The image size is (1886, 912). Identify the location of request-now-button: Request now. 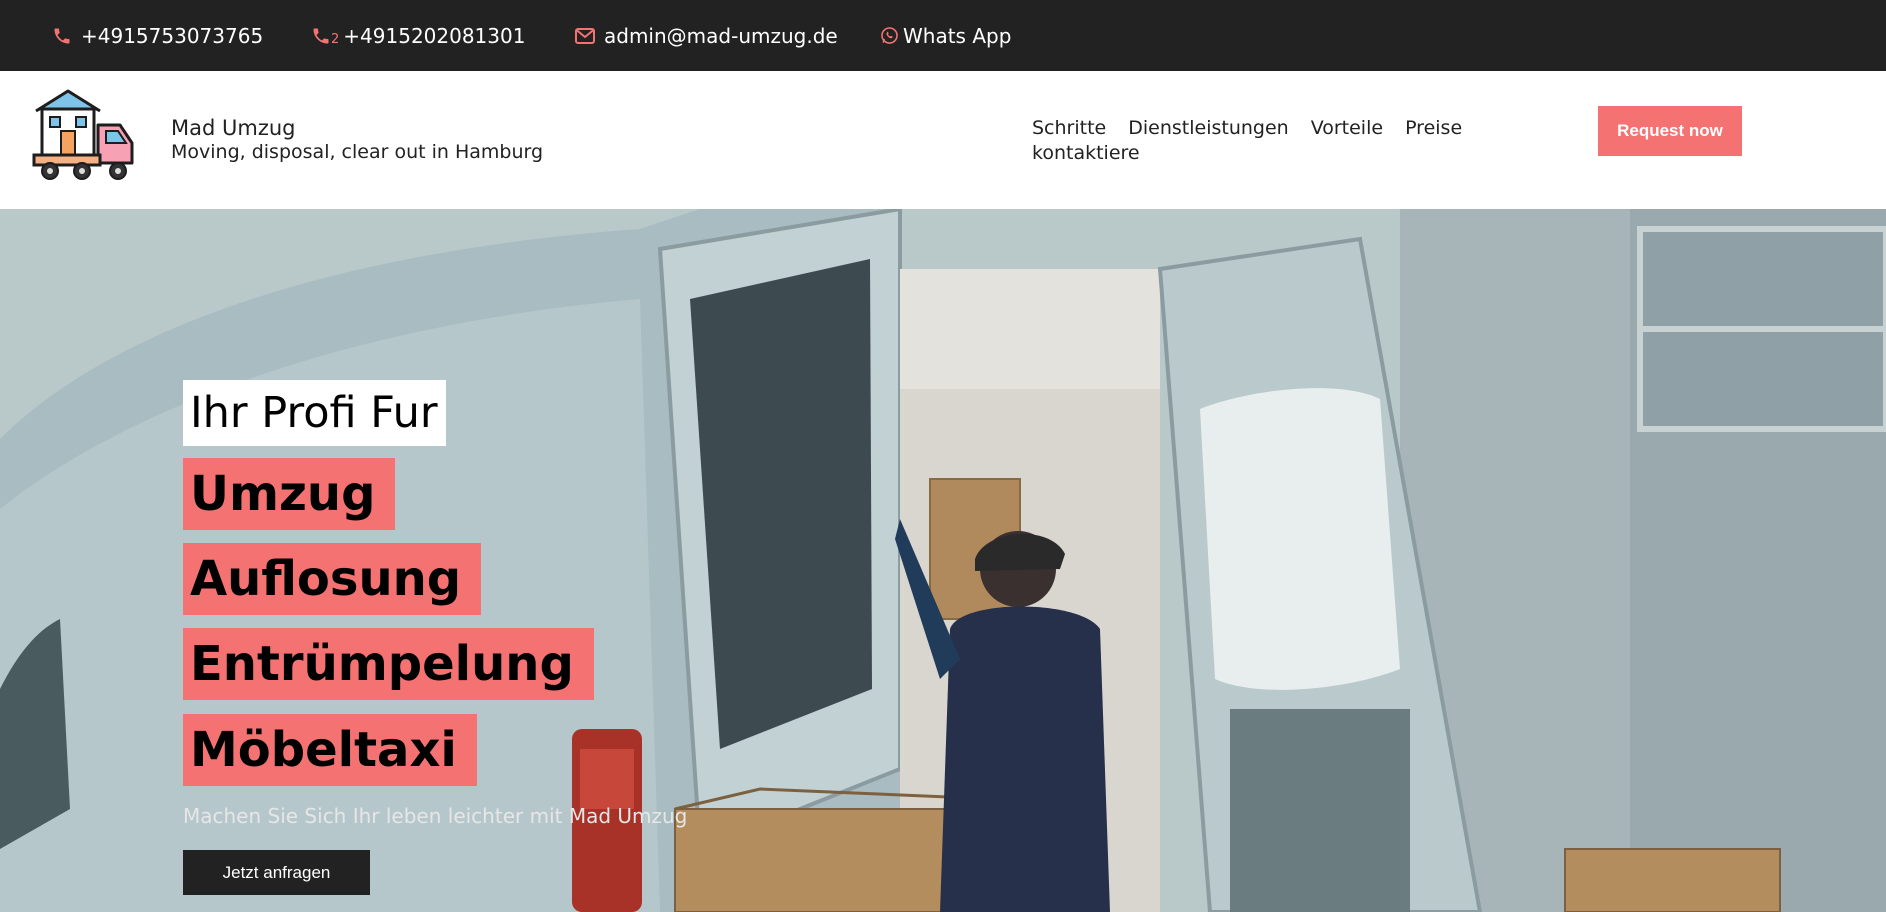
(1670, 131).